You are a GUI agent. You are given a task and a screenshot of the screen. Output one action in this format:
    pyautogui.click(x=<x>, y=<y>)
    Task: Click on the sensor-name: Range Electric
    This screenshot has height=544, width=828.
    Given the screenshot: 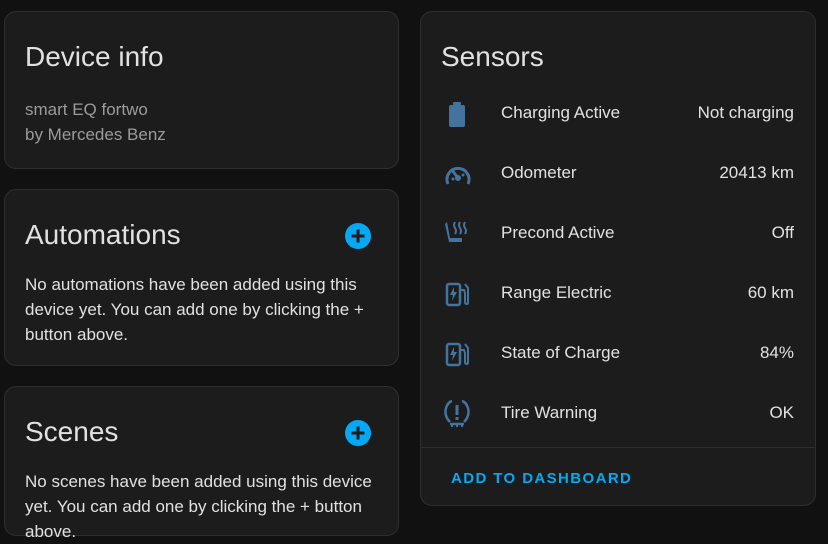 What is the action you would take?
    pyautogui.click(x=556, y=292)
    